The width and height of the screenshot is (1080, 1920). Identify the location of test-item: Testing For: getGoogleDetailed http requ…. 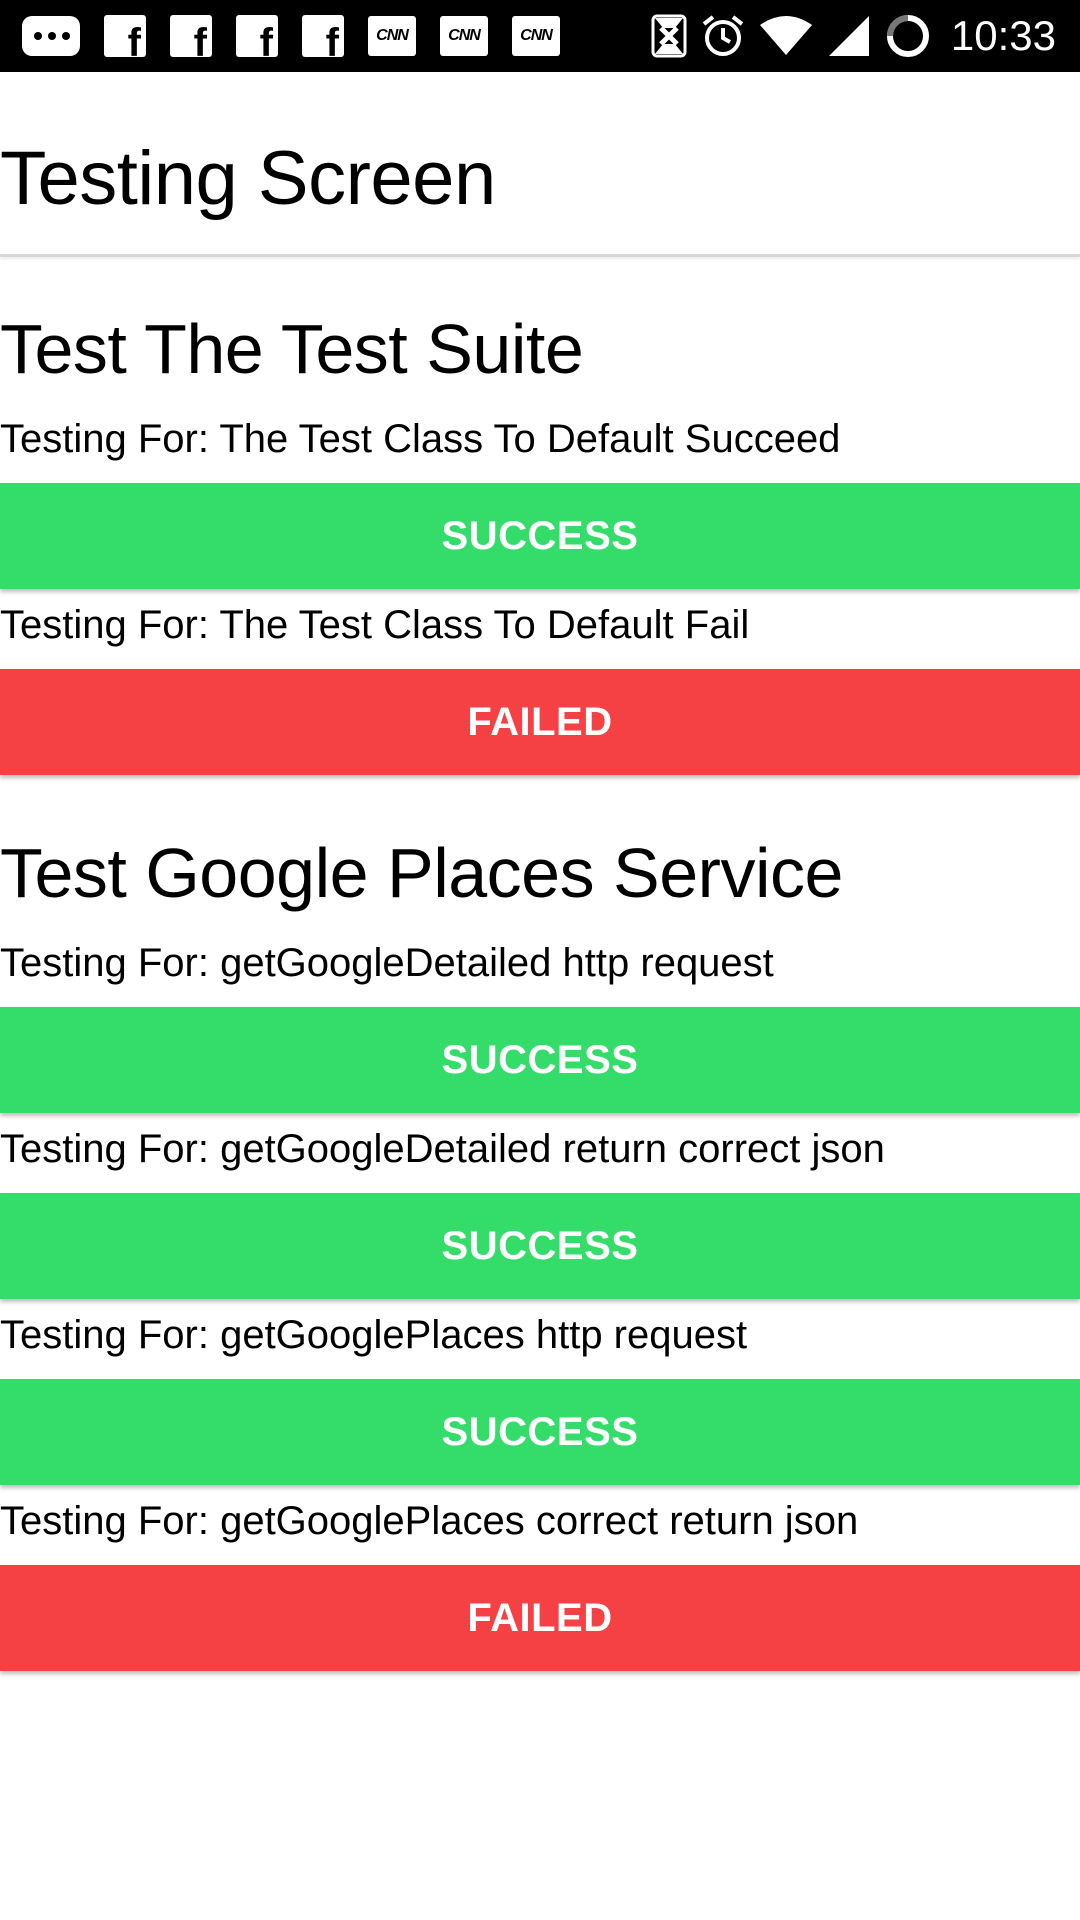
(540, 1025).